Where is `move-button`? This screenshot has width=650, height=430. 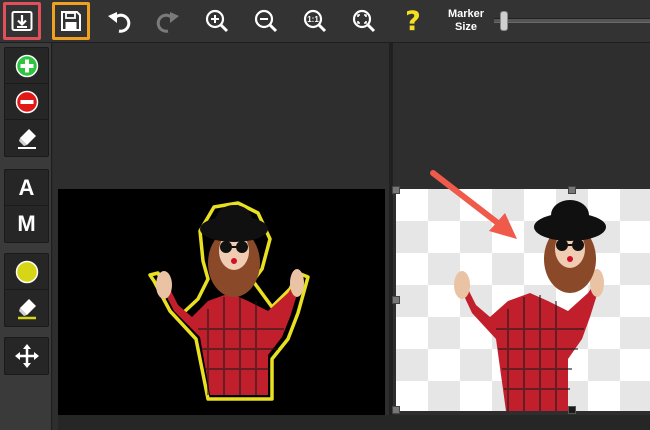
move-button is located at coordinates (26, 356).